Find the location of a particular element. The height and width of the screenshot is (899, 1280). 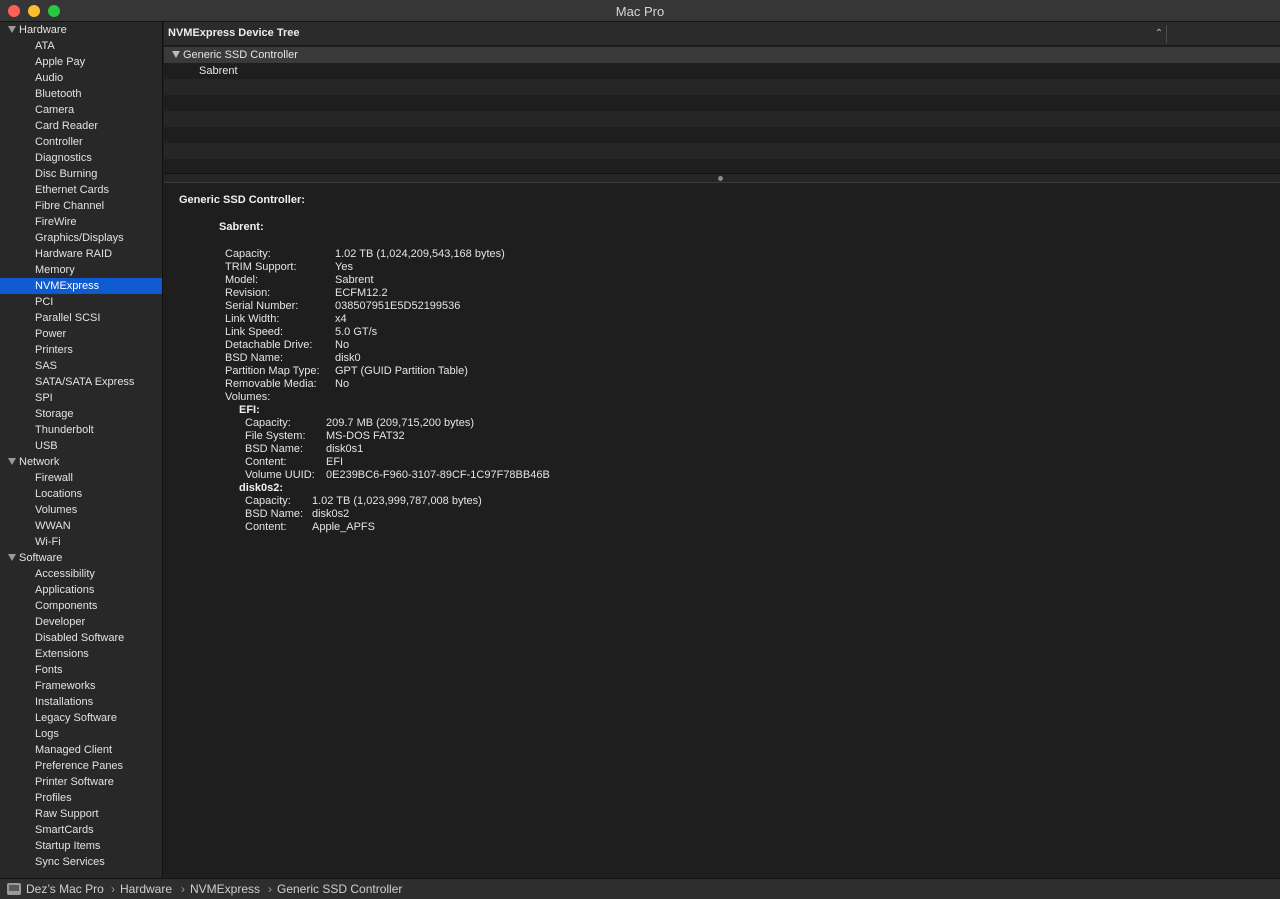

sidebar-item-label: Firewall is located at coordinates (54, 478).